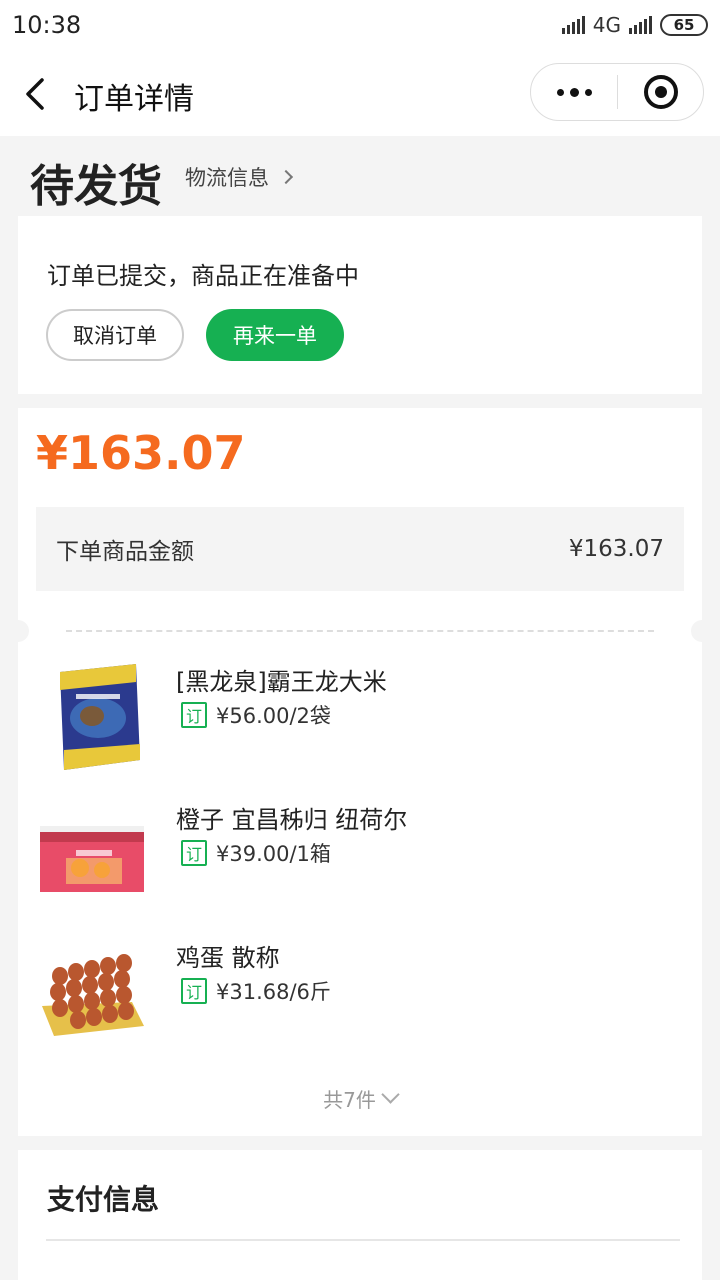  What do you see at coordinates (134, 99) in the screenshot?
I see `page-title: 订单详情` at bounding box center [134, 99].